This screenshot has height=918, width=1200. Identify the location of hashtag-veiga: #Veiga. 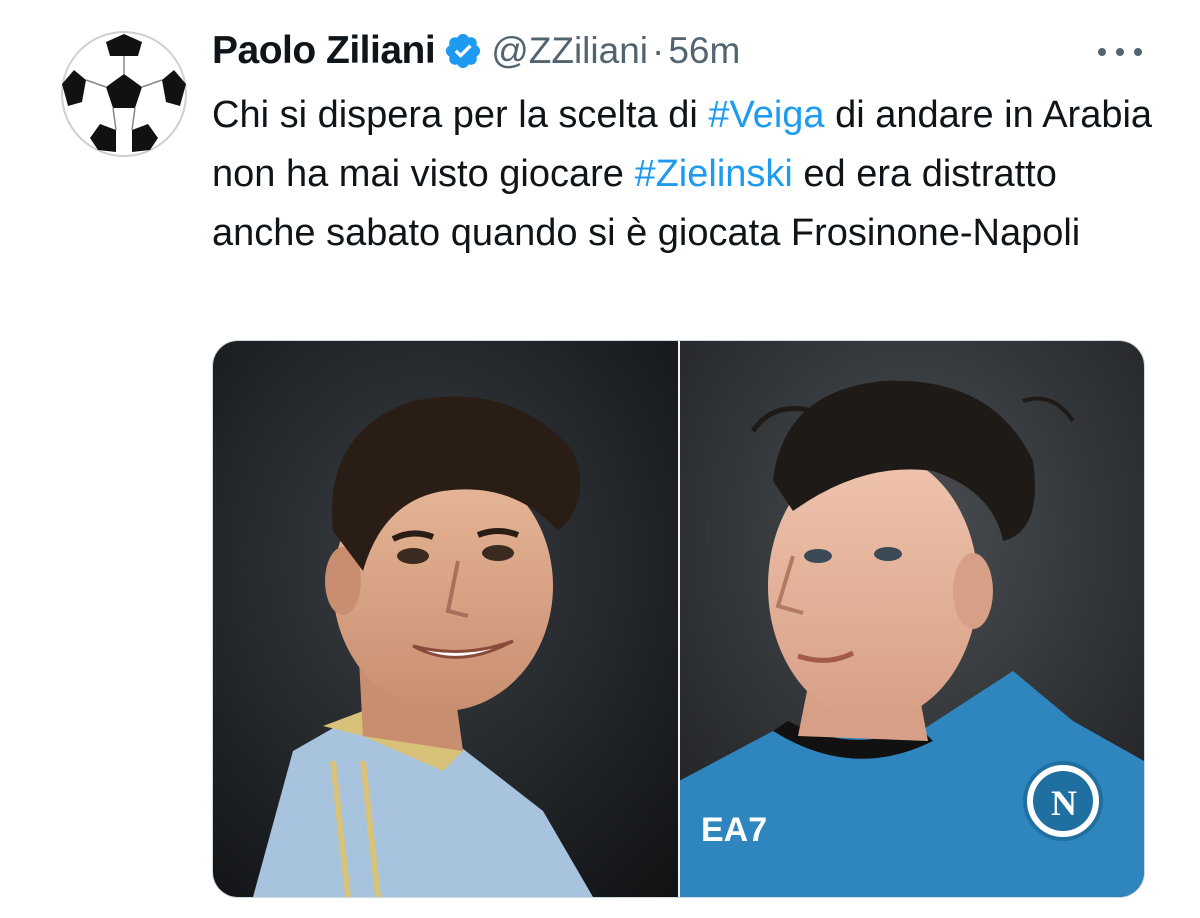
(766, 115).